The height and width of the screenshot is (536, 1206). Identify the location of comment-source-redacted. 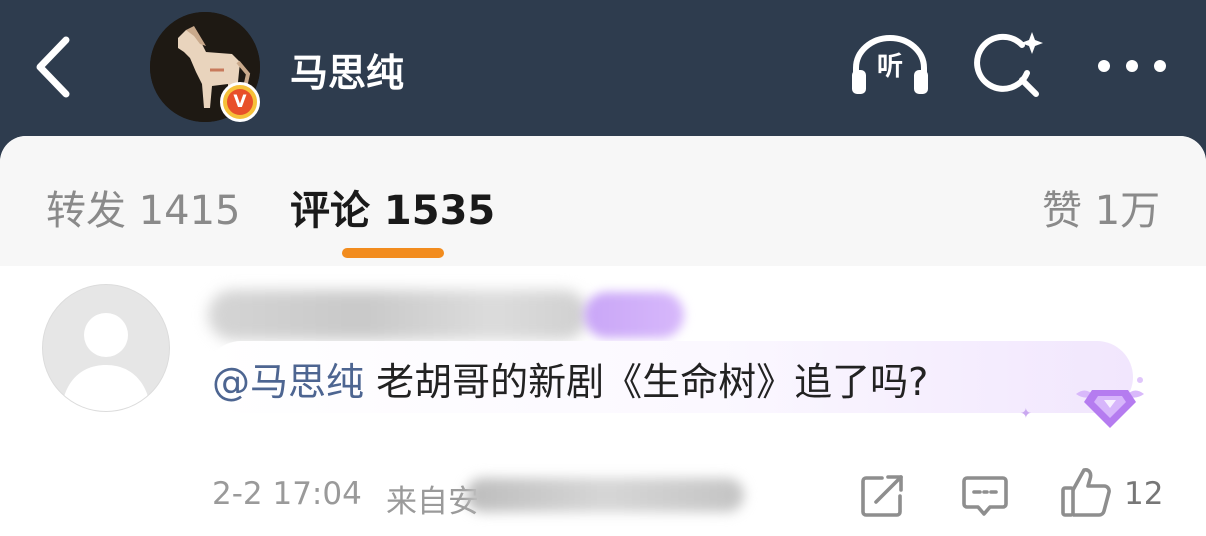
(605, 495).